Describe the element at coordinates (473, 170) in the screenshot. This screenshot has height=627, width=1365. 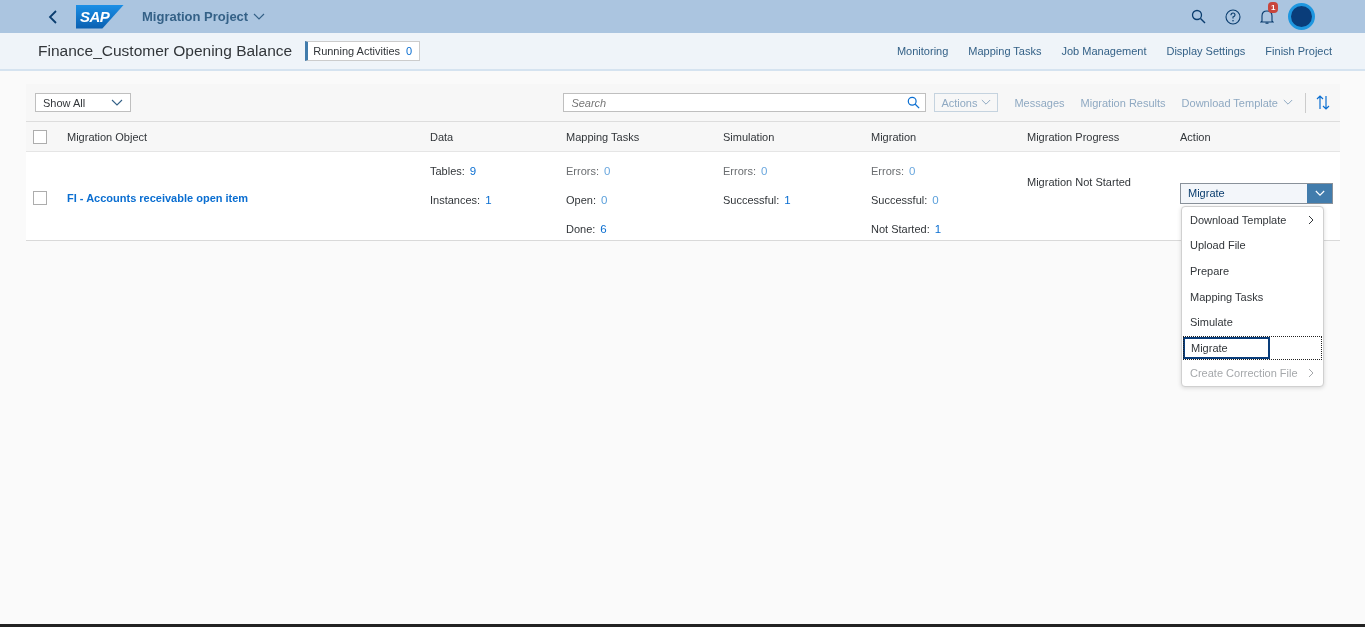
I see `stat-value: 9` at that location.